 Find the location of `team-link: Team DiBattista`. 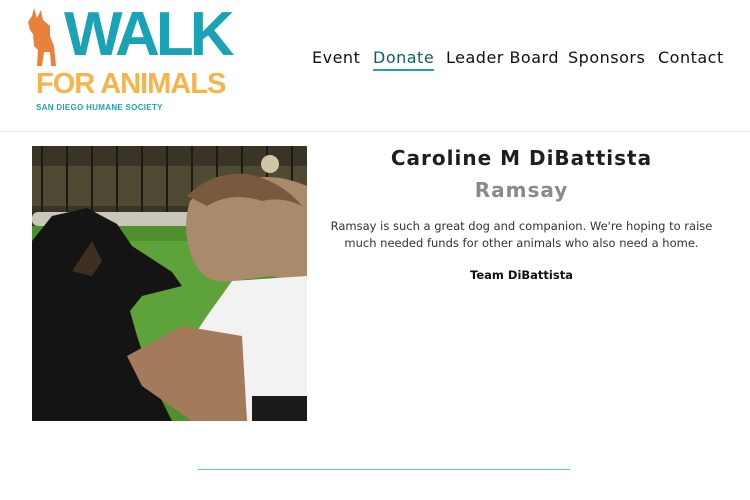

team-link: Team DiBattista is located at coordinates (521, 275).